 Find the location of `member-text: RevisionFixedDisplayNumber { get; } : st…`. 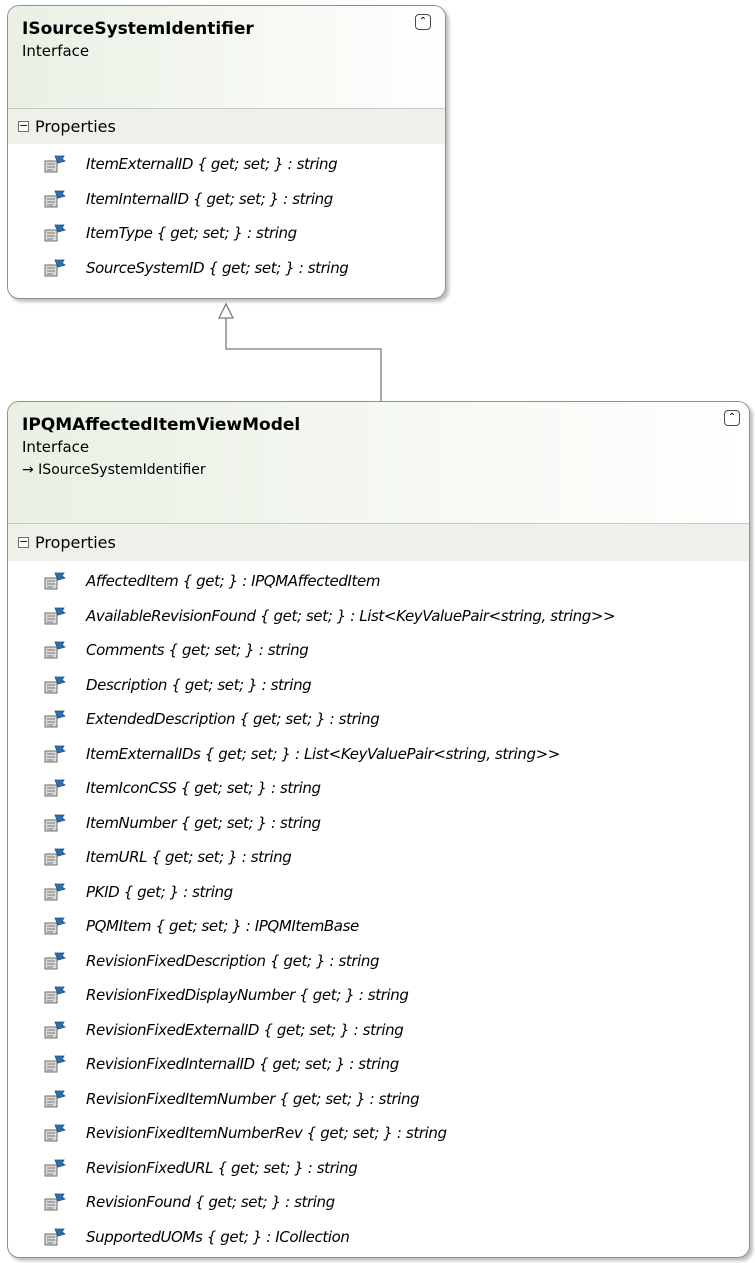

member-text: RevisionFixedDisplayNumber { get; } : st… is located at coordinates (247, 995).